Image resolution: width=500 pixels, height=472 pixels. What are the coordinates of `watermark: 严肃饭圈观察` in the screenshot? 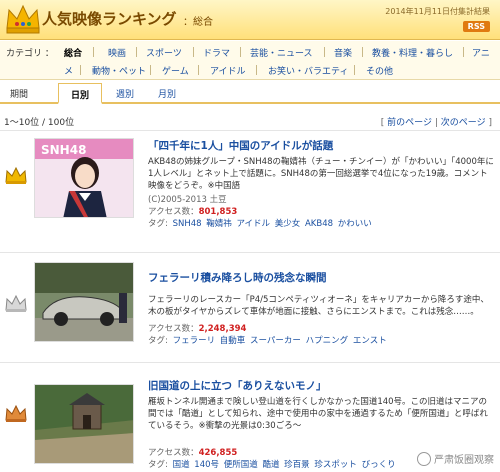 It's located at (455, 458).